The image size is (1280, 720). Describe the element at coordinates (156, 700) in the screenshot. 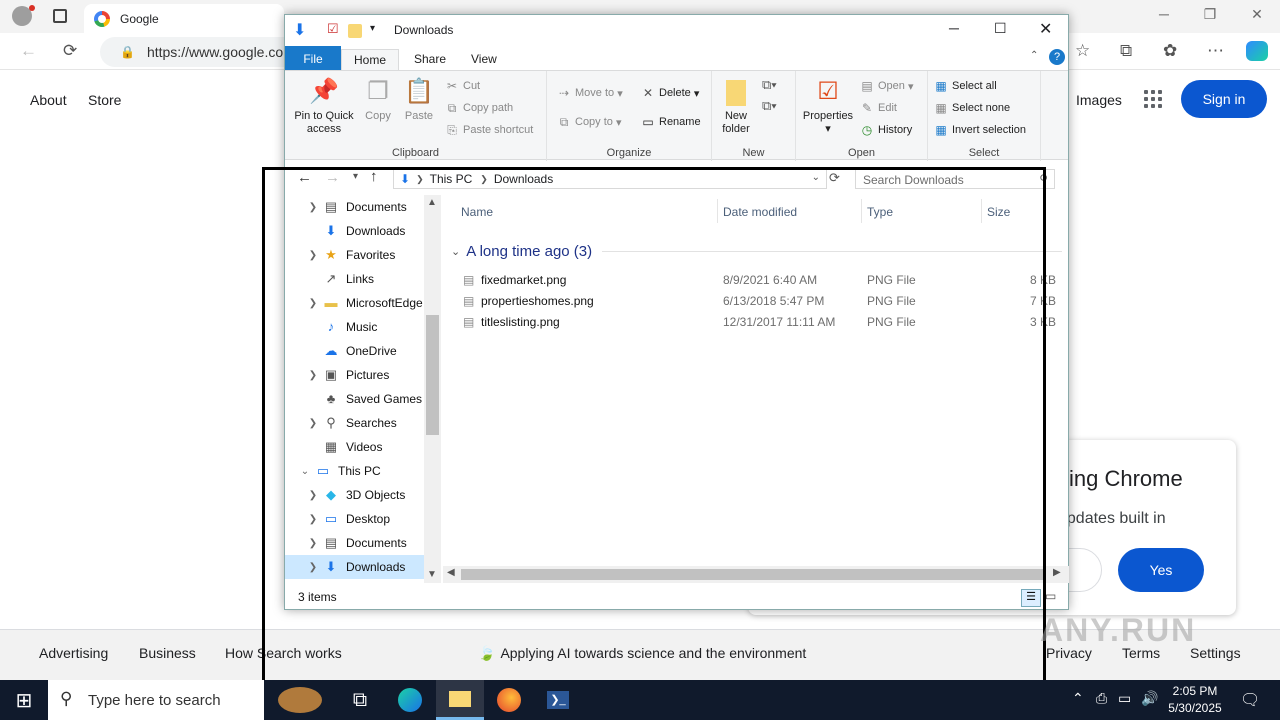

I see `taskbar-search-box: ⚲ Type here to search` at that location.